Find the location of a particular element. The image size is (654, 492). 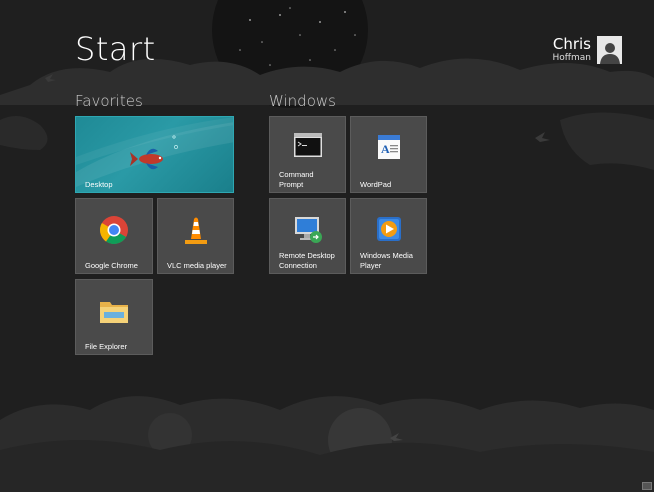

tile-desktop: Desktop is located at coordinates (154, 154).